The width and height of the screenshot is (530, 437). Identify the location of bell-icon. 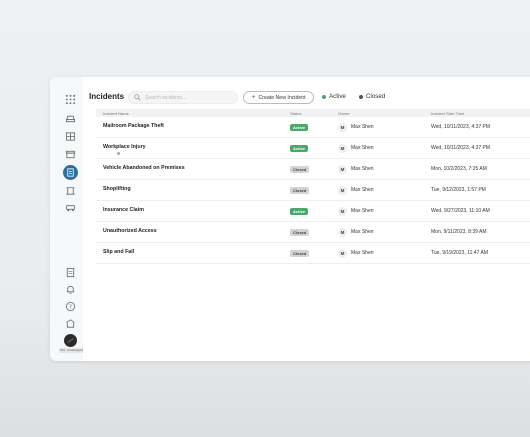
(70, 289).